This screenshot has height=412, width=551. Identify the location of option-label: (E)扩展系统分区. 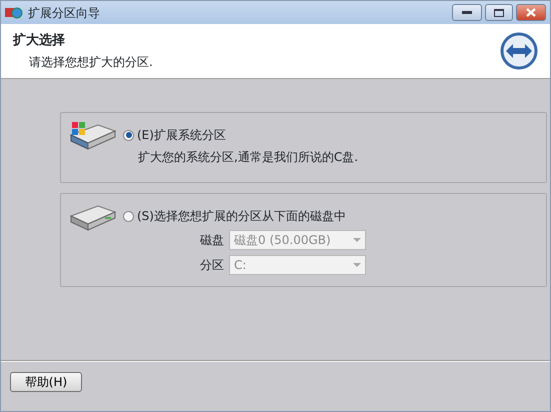
(181, 135).